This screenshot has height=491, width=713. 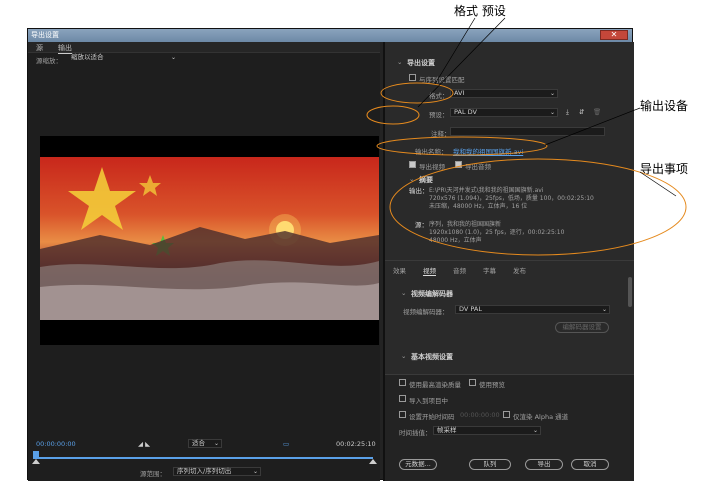 What do you see at coordinates (439, 96) in the screenshot?
I see `format-label: 格式：` at bounding box center [439, 96].